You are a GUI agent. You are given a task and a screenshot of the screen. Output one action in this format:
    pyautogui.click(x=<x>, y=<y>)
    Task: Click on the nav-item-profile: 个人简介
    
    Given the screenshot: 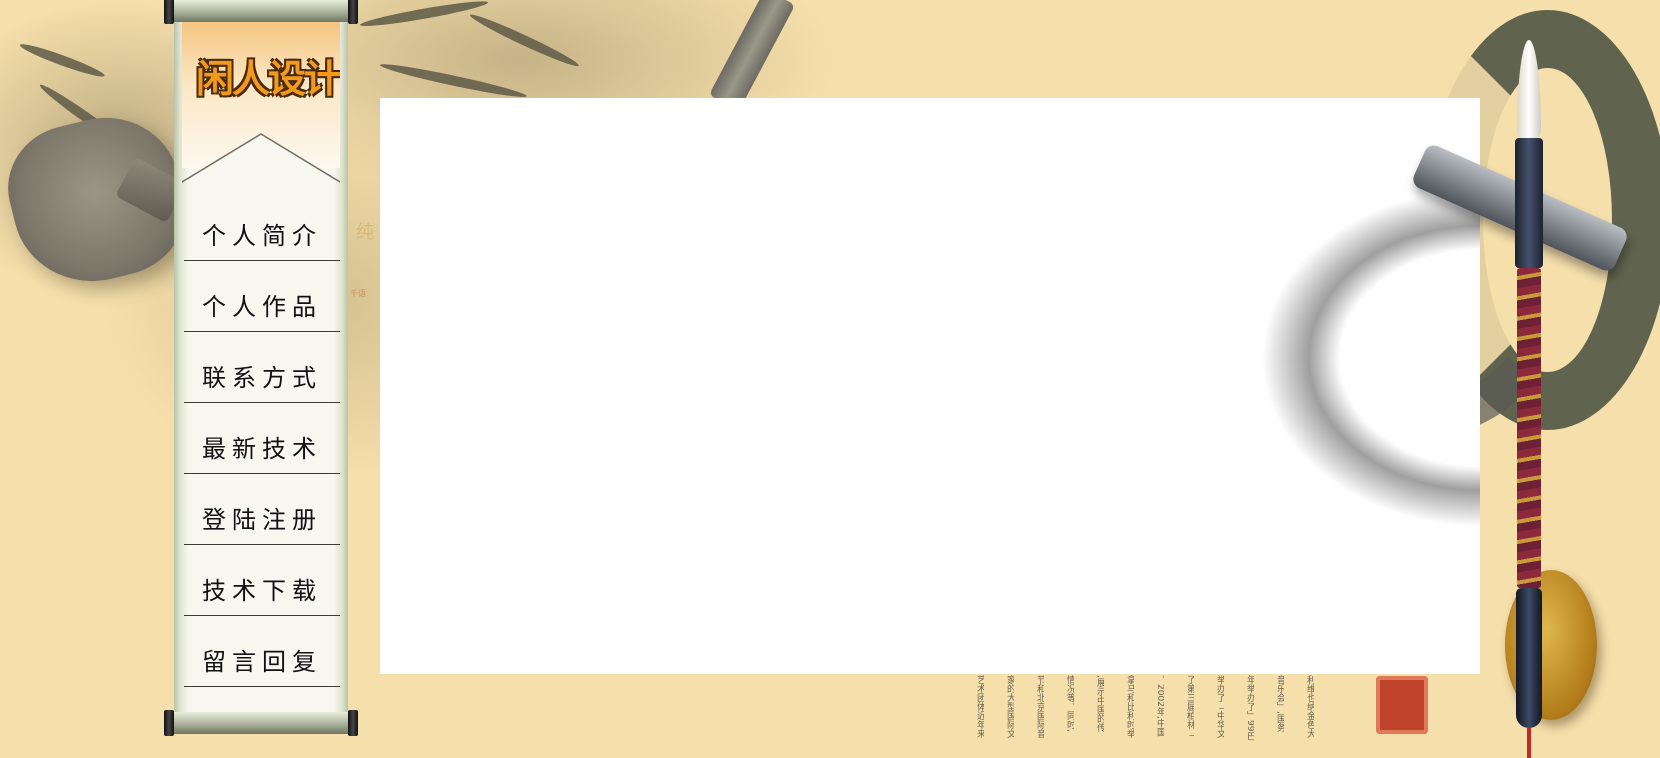 What is the action you would take?
    pyautogui.click(x=262, y=227)
    